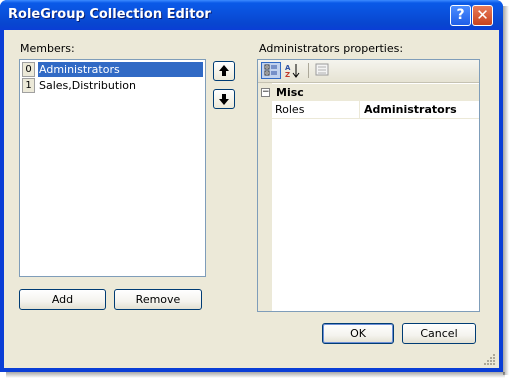 The width and height of the screenshot is (511, 379). I want to click on help-button: ?, so click(460, 15).